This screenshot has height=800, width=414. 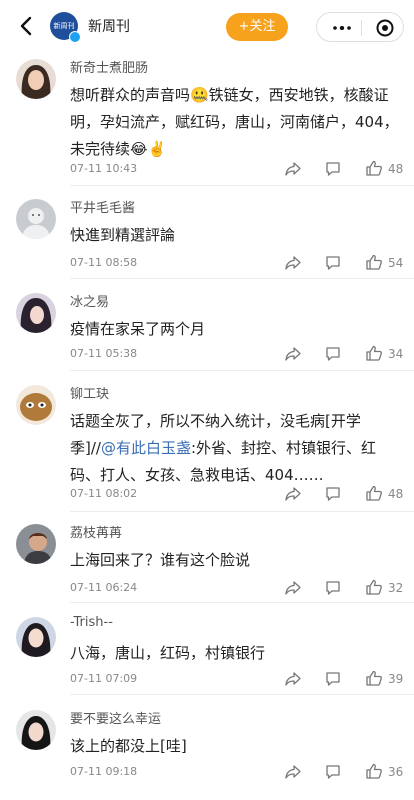 I want to click on comment-time: 07-11 09:18, so click(x=104, y=771).